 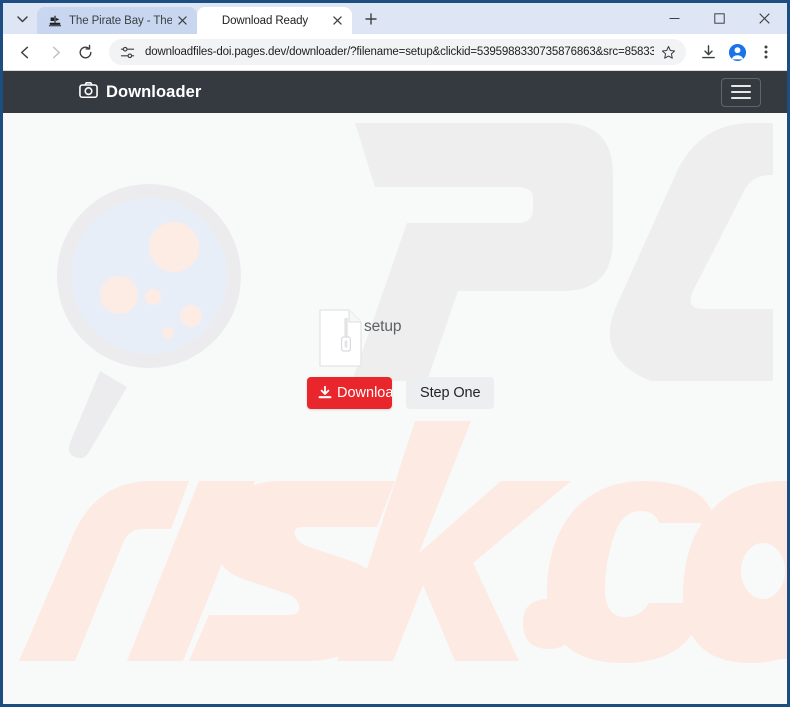 I want to click on tab-the-pirate-bay: The Pirate Bay - The galaxy's m, so click(x=117, y=20).